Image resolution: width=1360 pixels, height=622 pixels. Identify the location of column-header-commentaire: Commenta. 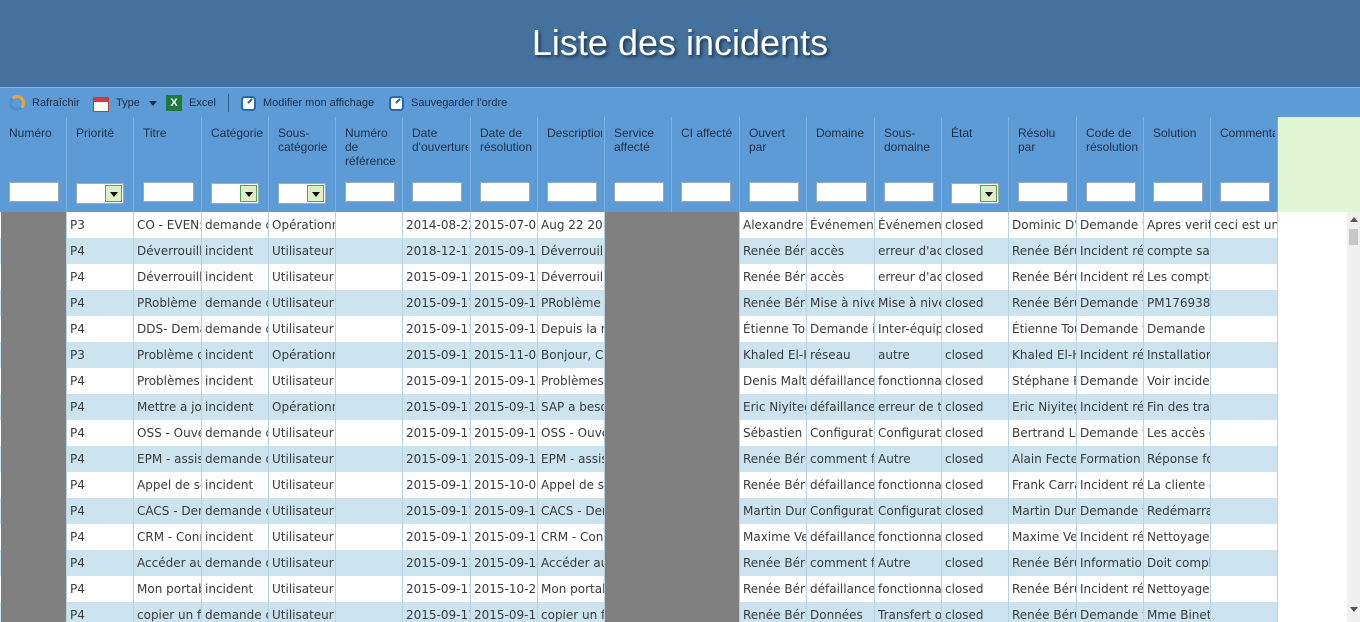
(1244, 164).